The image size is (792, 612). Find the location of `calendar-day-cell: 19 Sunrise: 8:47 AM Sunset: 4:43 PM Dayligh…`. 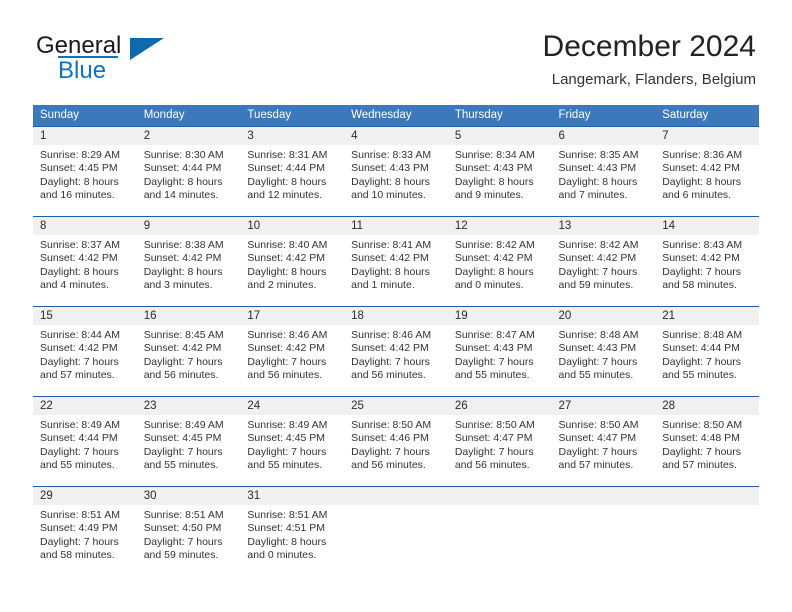

calendar-day-cell: 19 Sunrise: 8:47 AM Sunset: 4:43 PM Dayligh… is located at coordinates (499, 351).